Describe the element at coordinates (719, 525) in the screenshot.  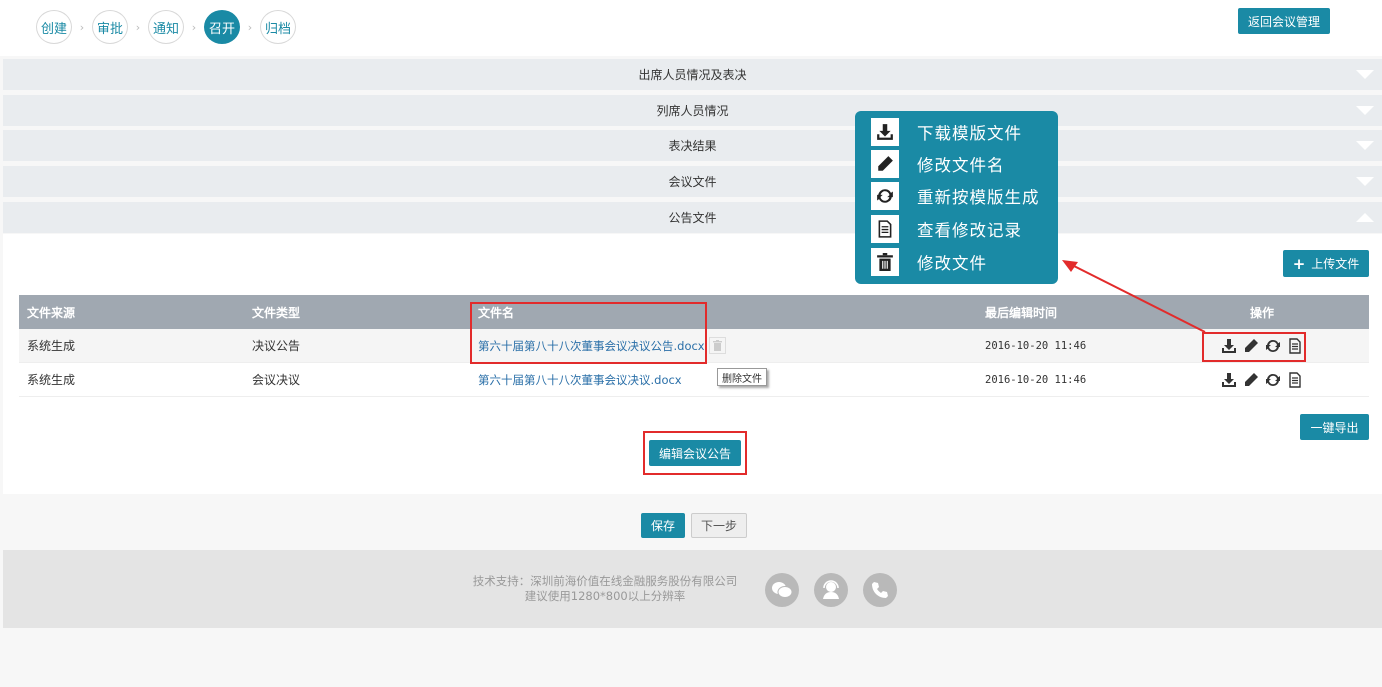
I see `next-step-button: 下一步` at that location.